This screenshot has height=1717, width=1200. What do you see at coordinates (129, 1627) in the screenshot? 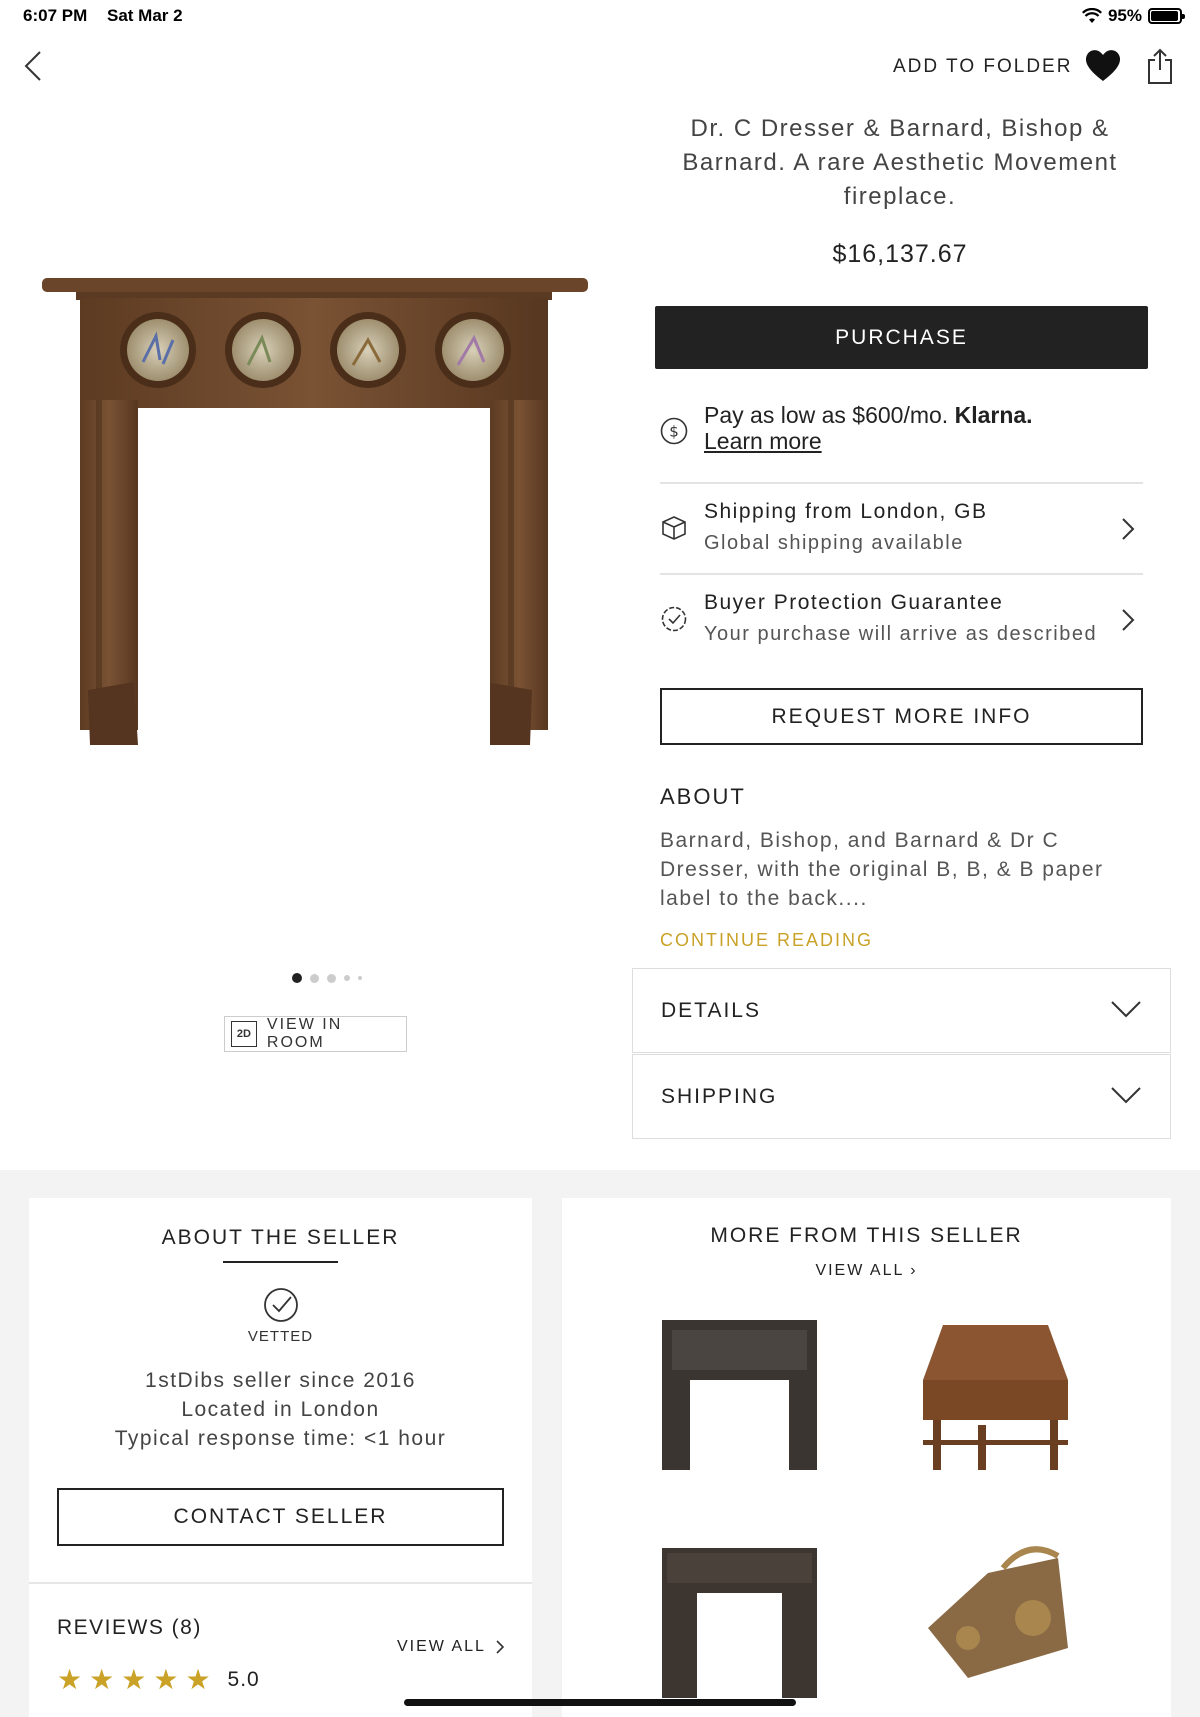
I see `reviews-heading: REVIEWS (8)` at bounding box center [129, 1627].